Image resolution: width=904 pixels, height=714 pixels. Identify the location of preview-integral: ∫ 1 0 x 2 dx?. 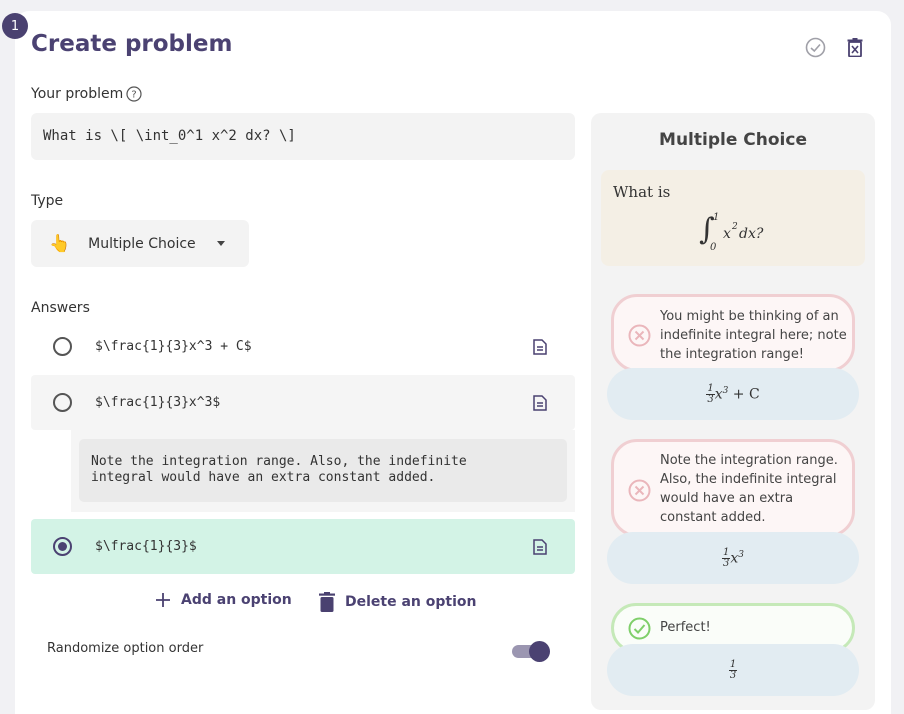
(744, 234).